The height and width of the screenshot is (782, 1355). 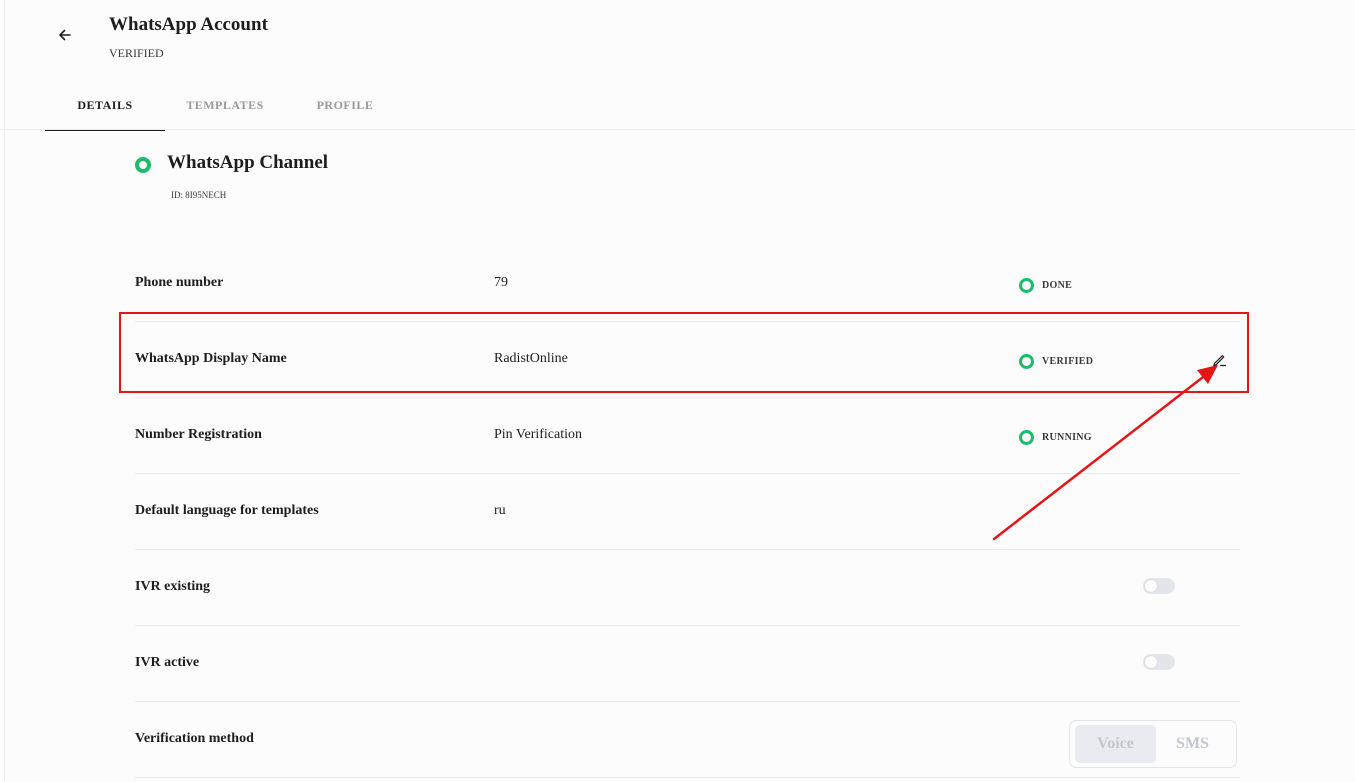 I want to click on row-label: Number Registration, so click(x=198, y=434).